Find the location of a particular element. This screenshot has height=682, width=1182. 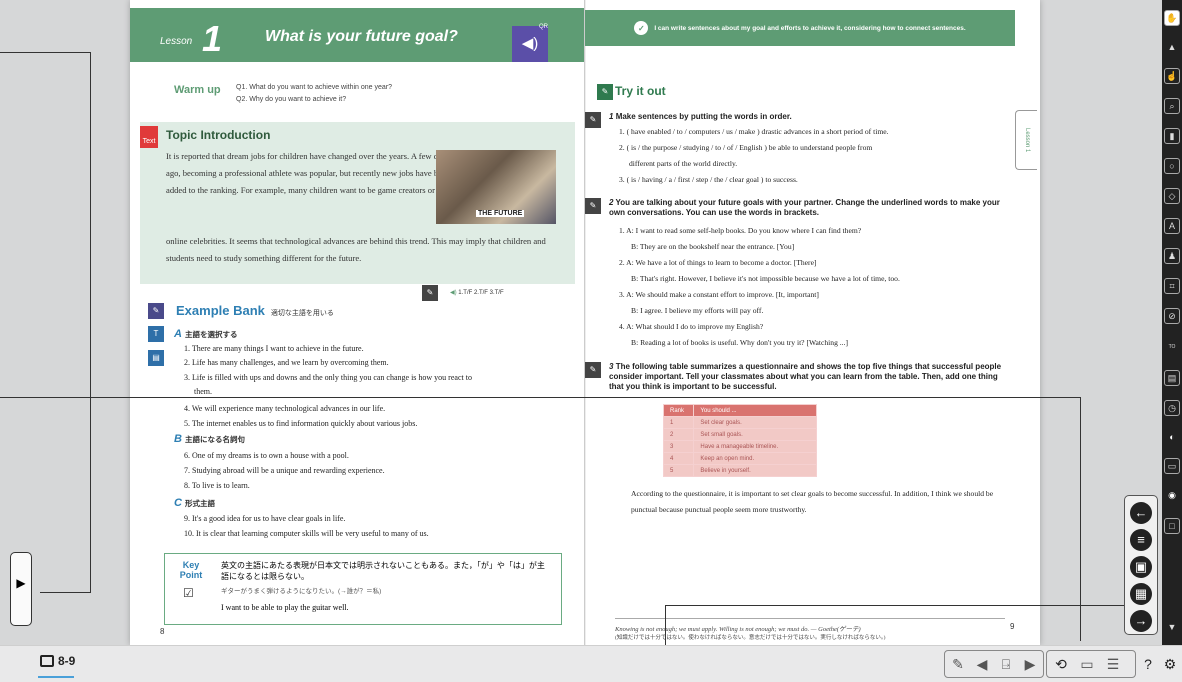

next-page-icon: ▶ is located at coordinates (1030, 664).